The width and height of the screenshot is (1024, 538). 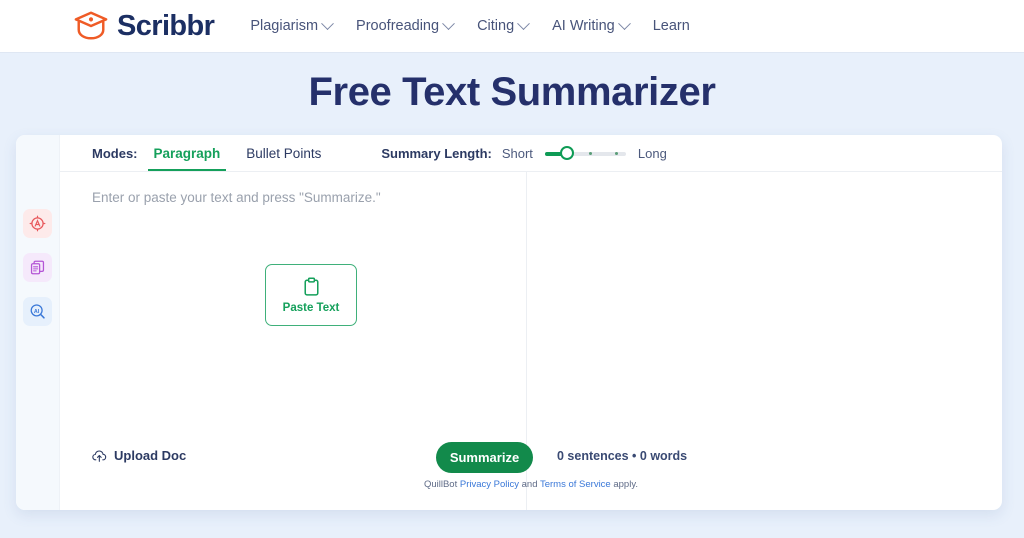 I want to click on nav-label: Learn, so click(x=671, y=26).